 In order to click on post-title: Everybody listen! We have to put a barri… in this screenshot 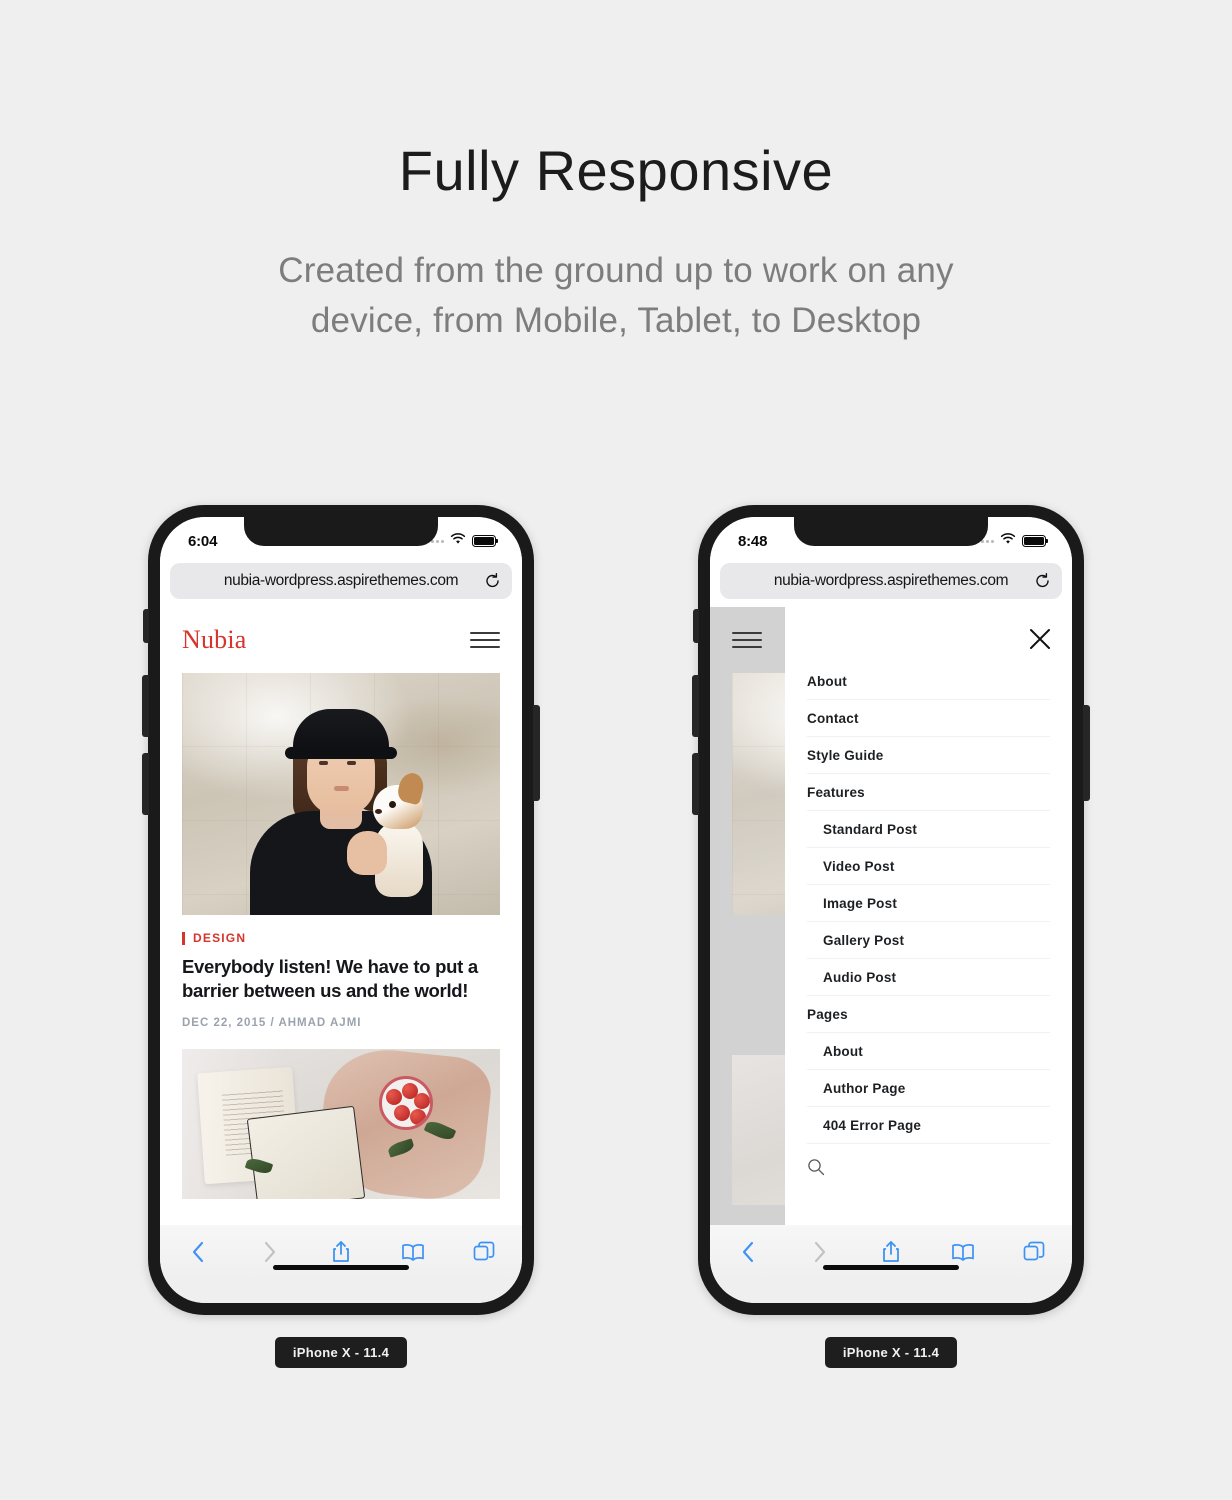, I will do `click(341, 979)`.